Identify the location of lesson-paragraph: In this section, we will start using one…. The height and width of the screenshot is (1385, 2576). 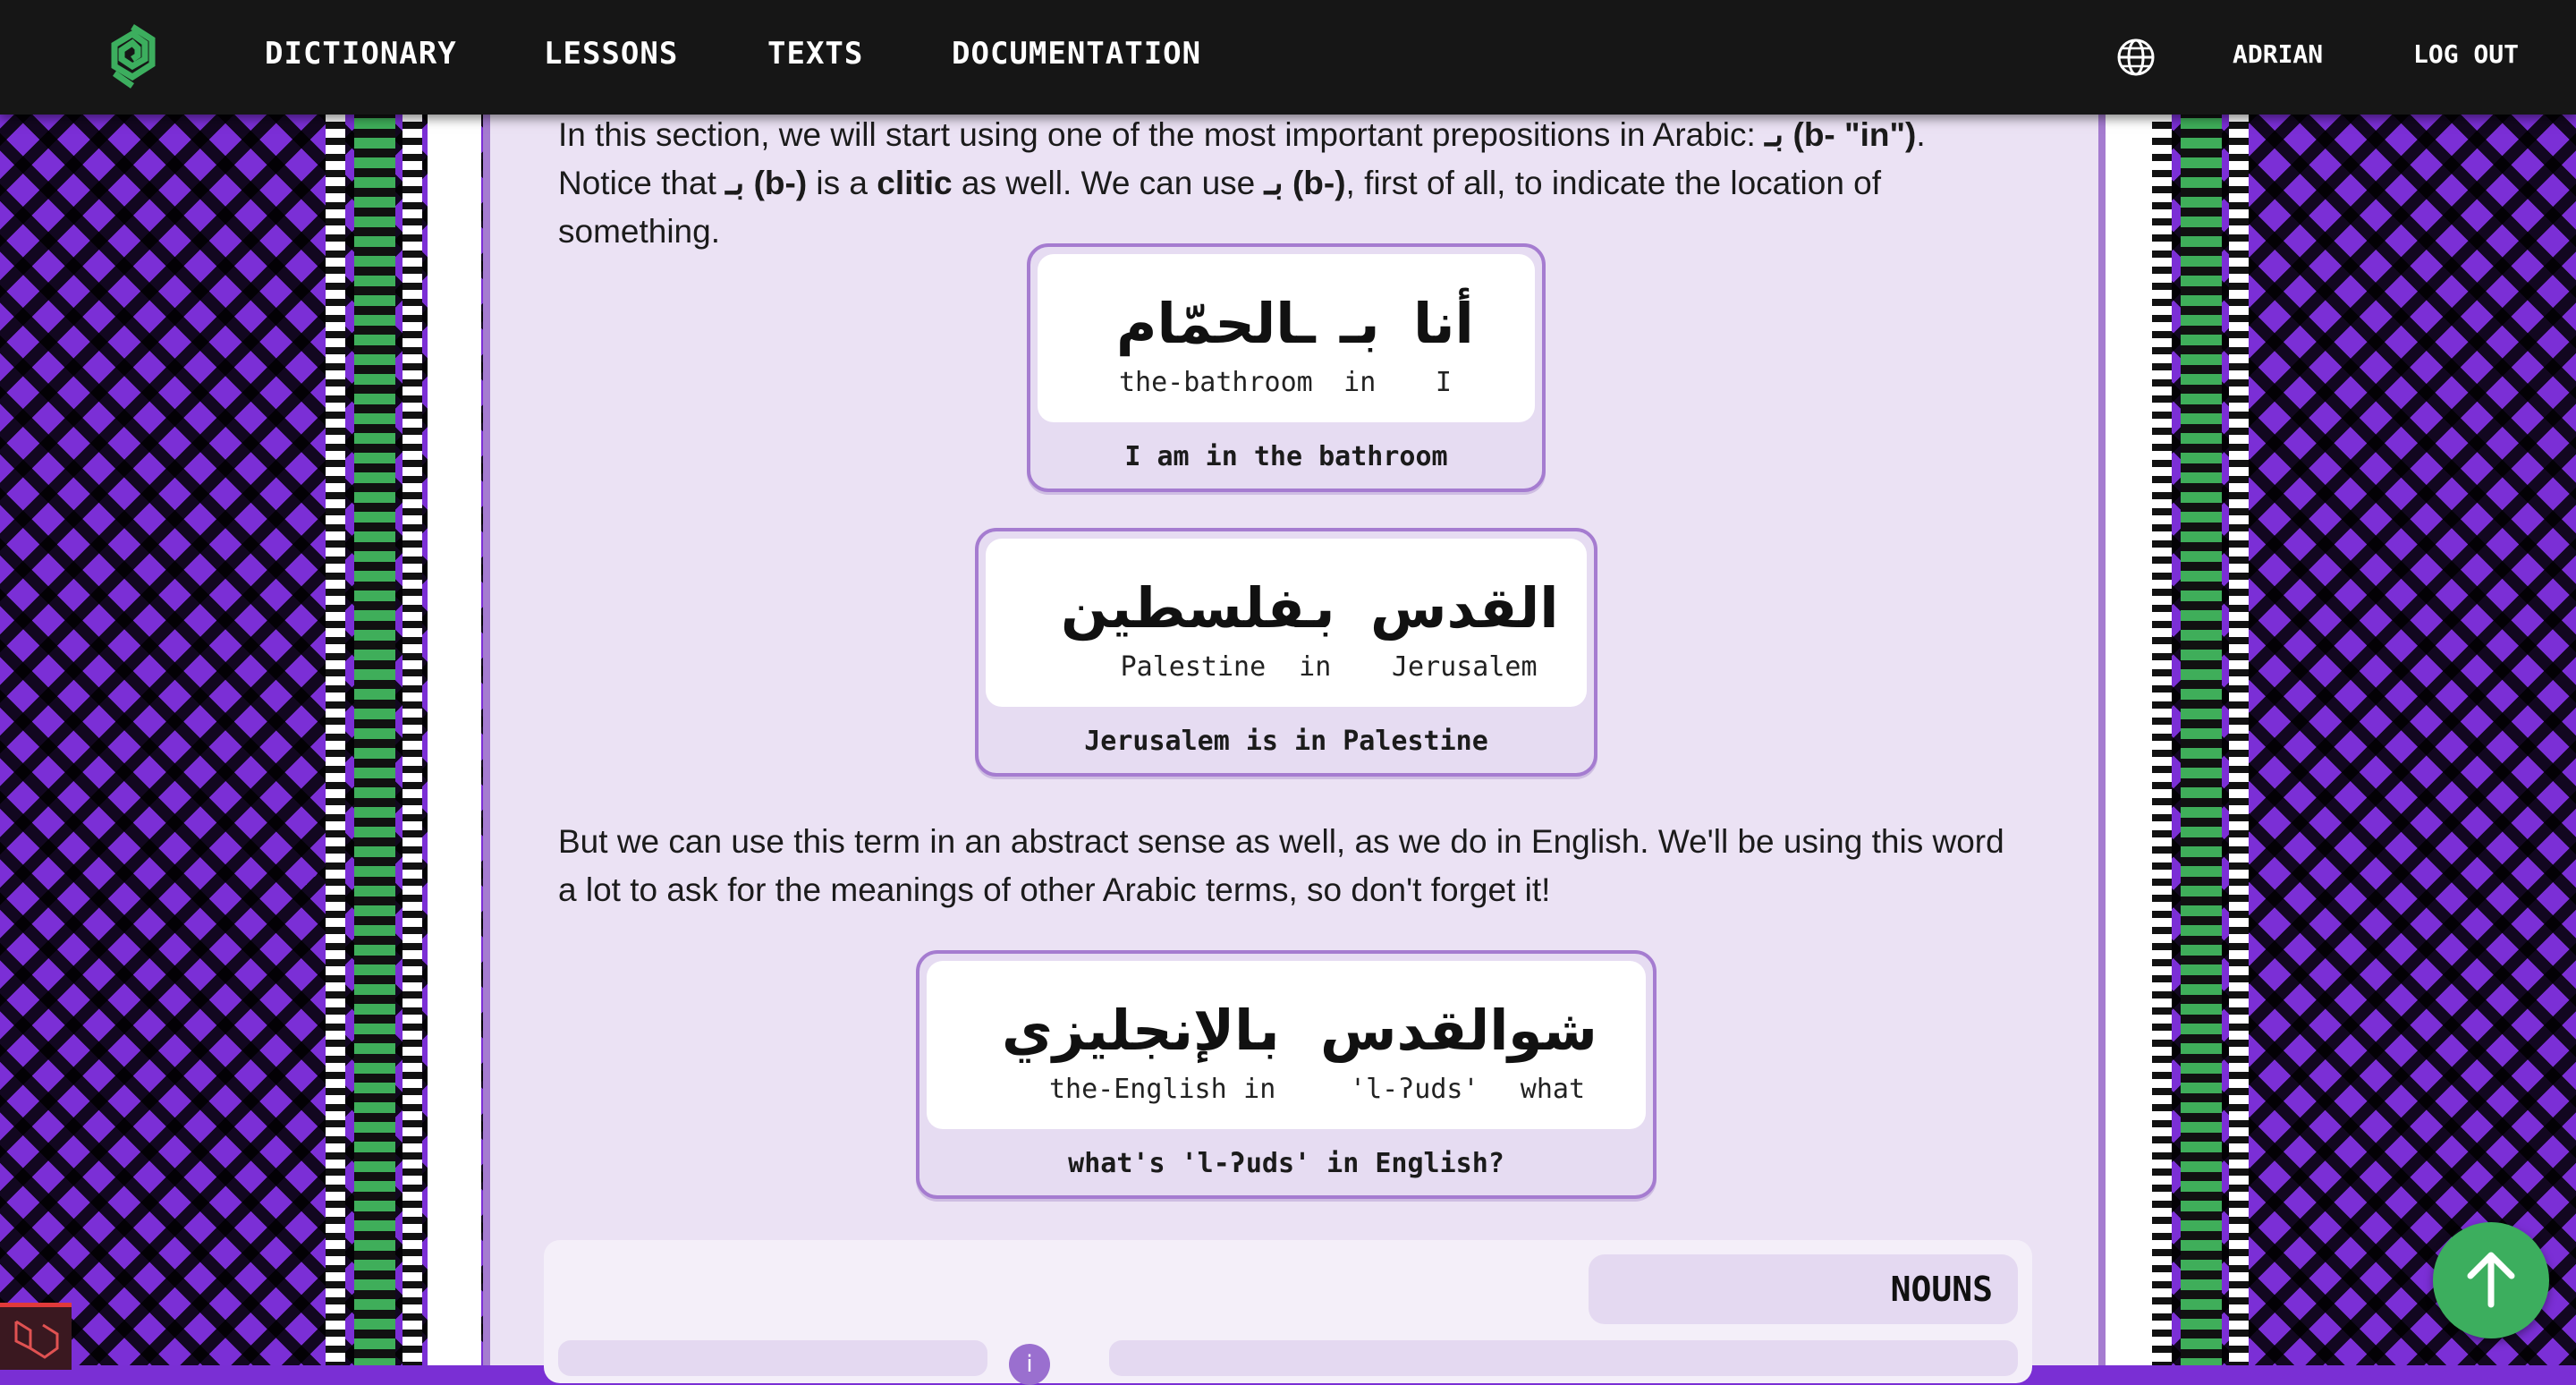
(1242, 183).